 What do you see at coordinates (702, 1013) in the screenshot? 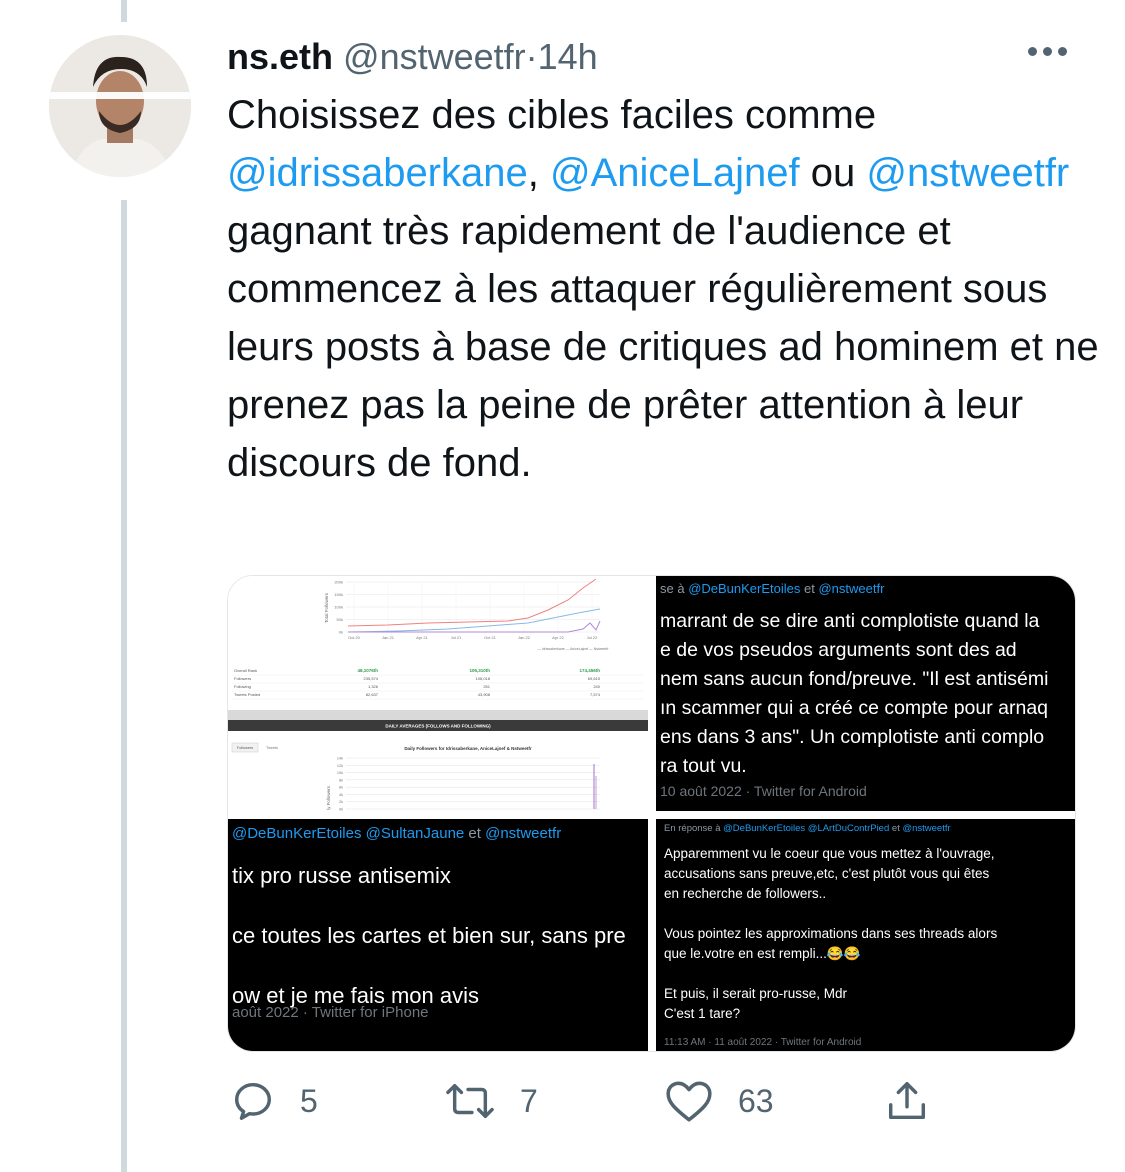
I see `reply-text-line: C'est 1 tare?` at bounding box center [702, 1013].